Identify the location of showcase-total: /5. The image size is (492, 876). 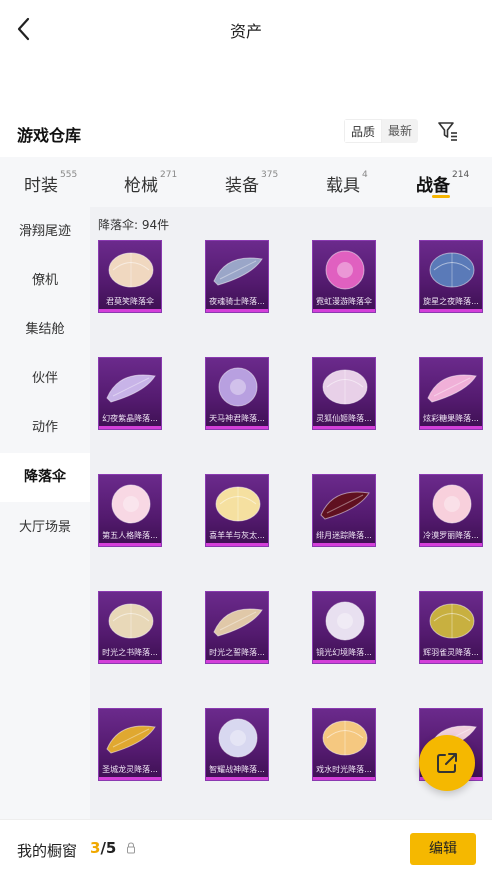
(108, 848).